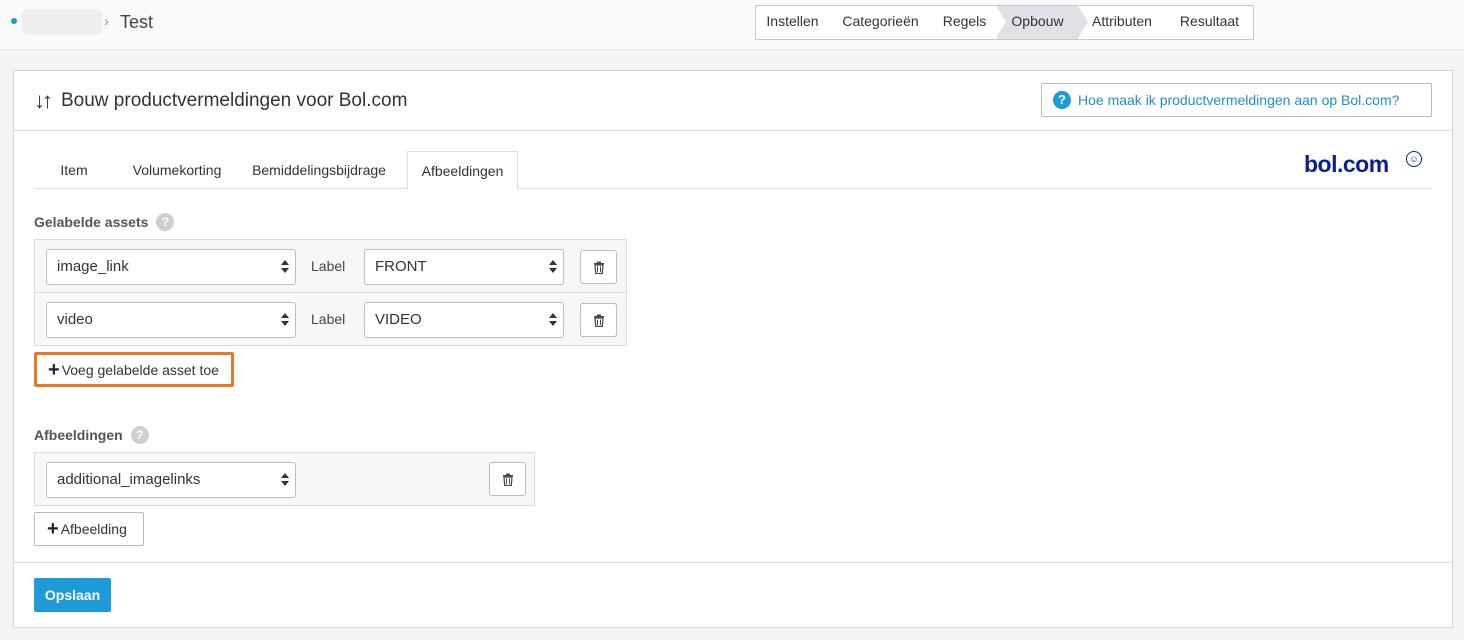  Describe the element at coordinates (319, 170) in the screenshot. I see `tab-bemiddelingsbijdrage: Bemiddelingsbijdrage` at that location.